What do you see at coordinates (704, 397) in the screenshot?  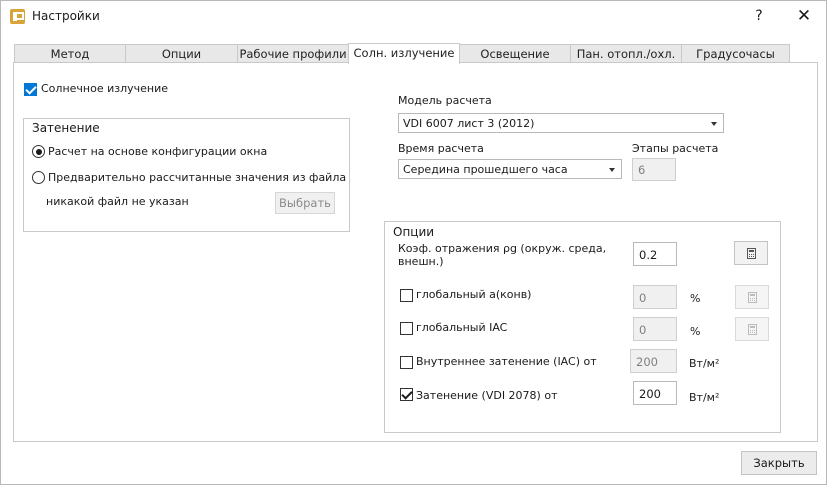 I see `vdi-shading-unit: Вт/м²` at bounding box center [704, 397].